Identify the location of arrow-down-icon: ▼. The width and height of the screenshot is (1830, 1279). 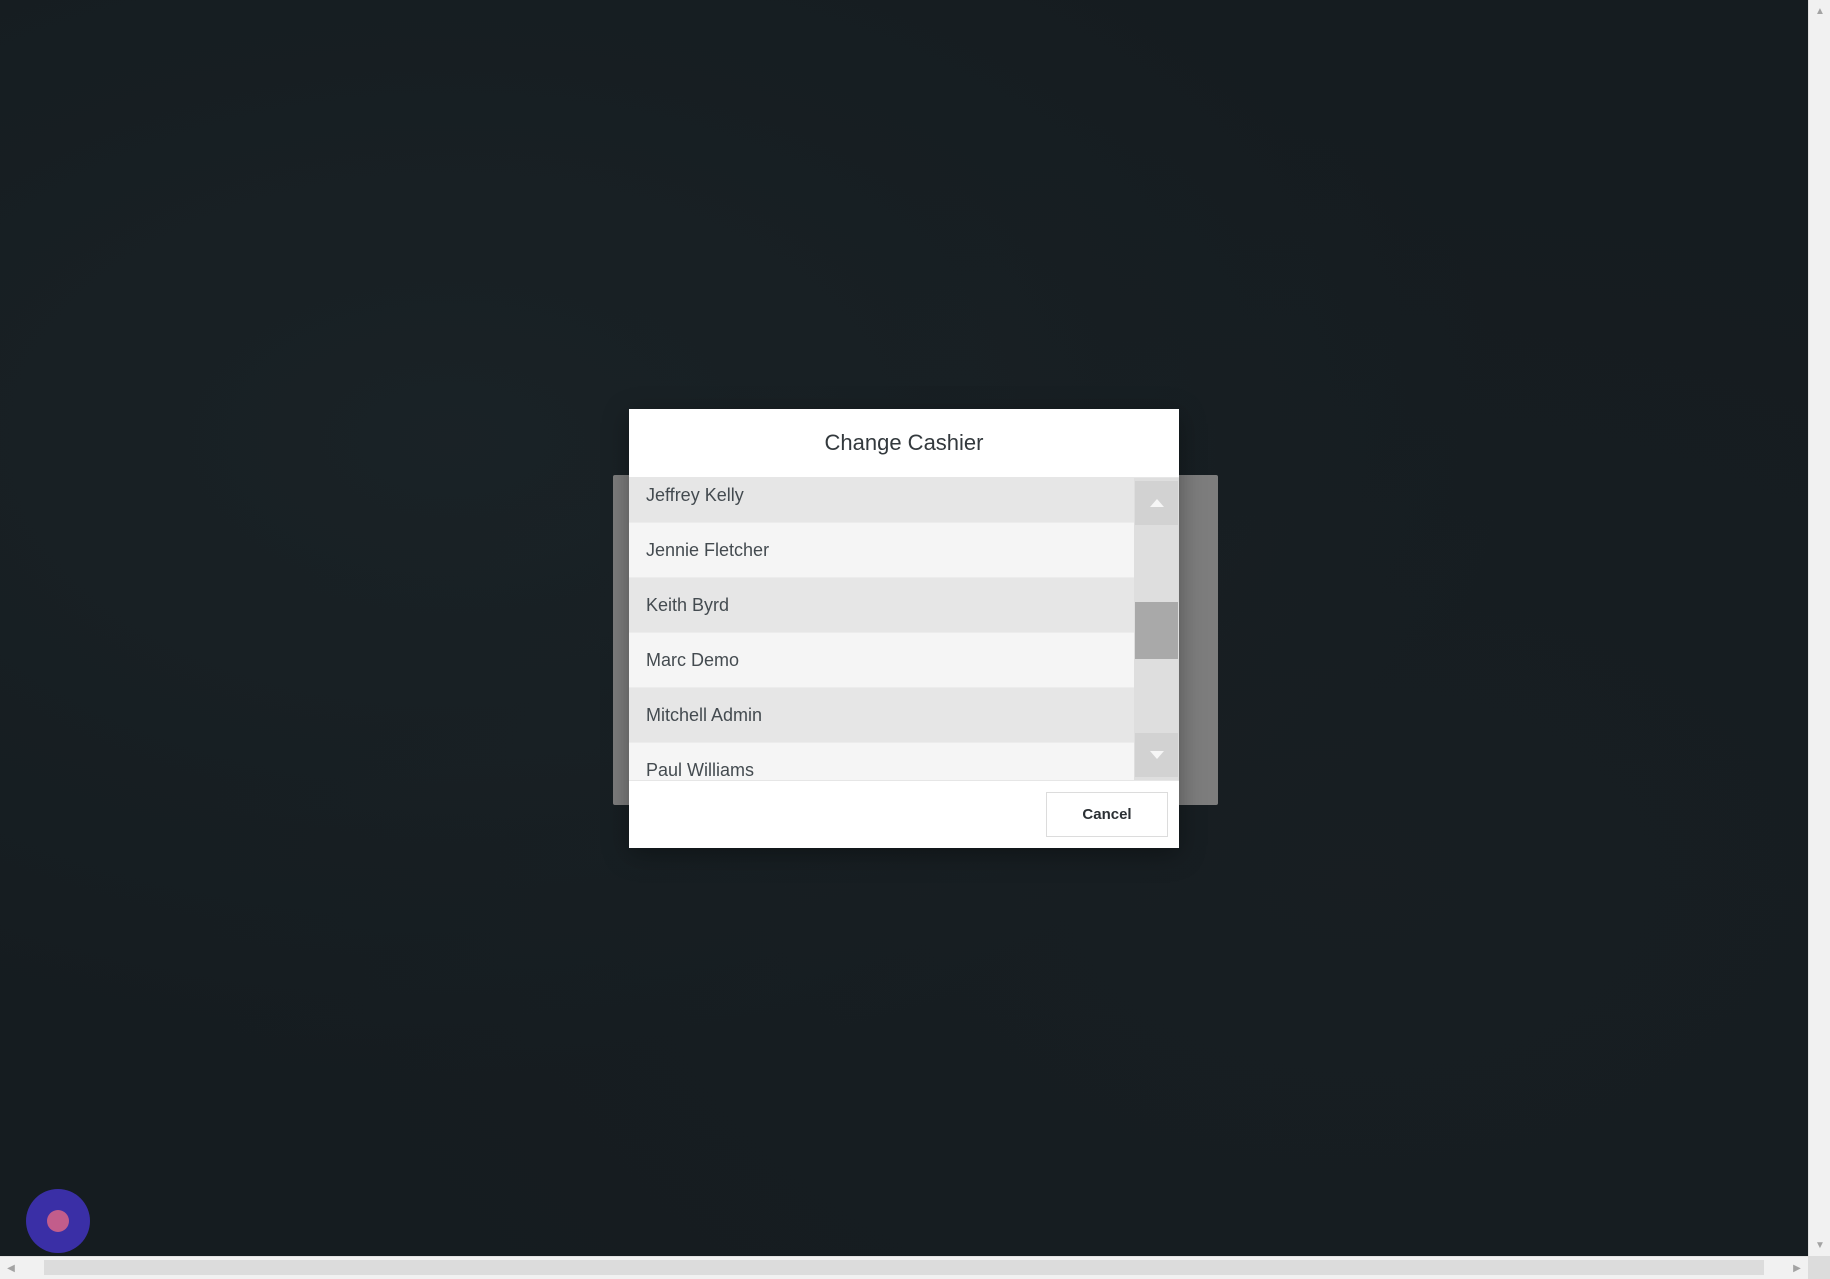
(1819, 1245).